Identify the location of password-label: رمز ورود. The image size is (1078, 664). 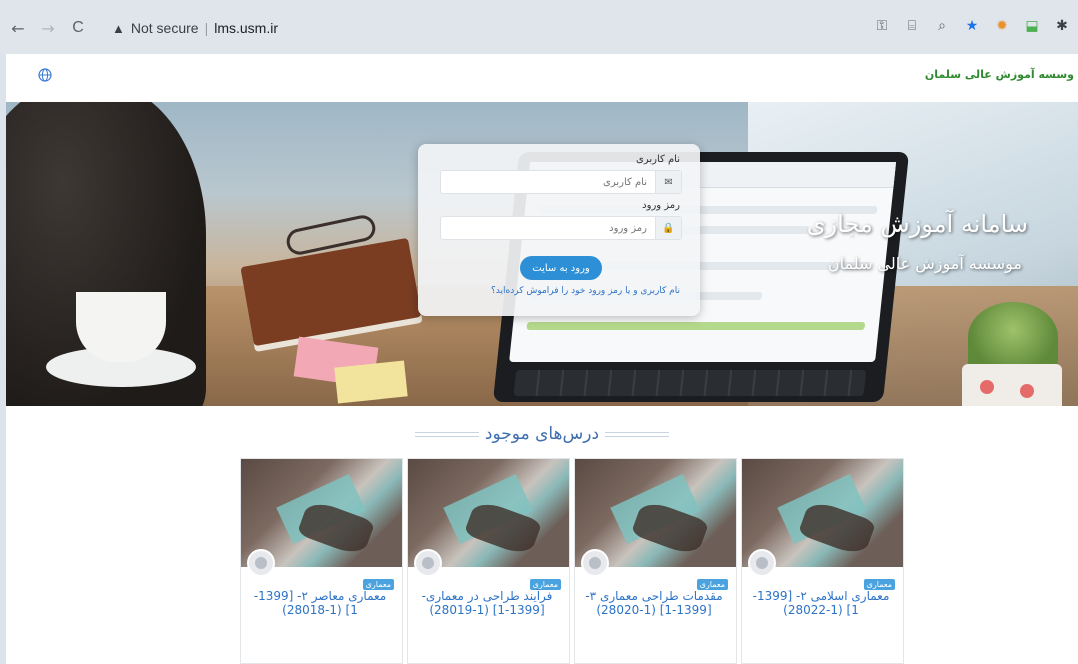
(661, 205).